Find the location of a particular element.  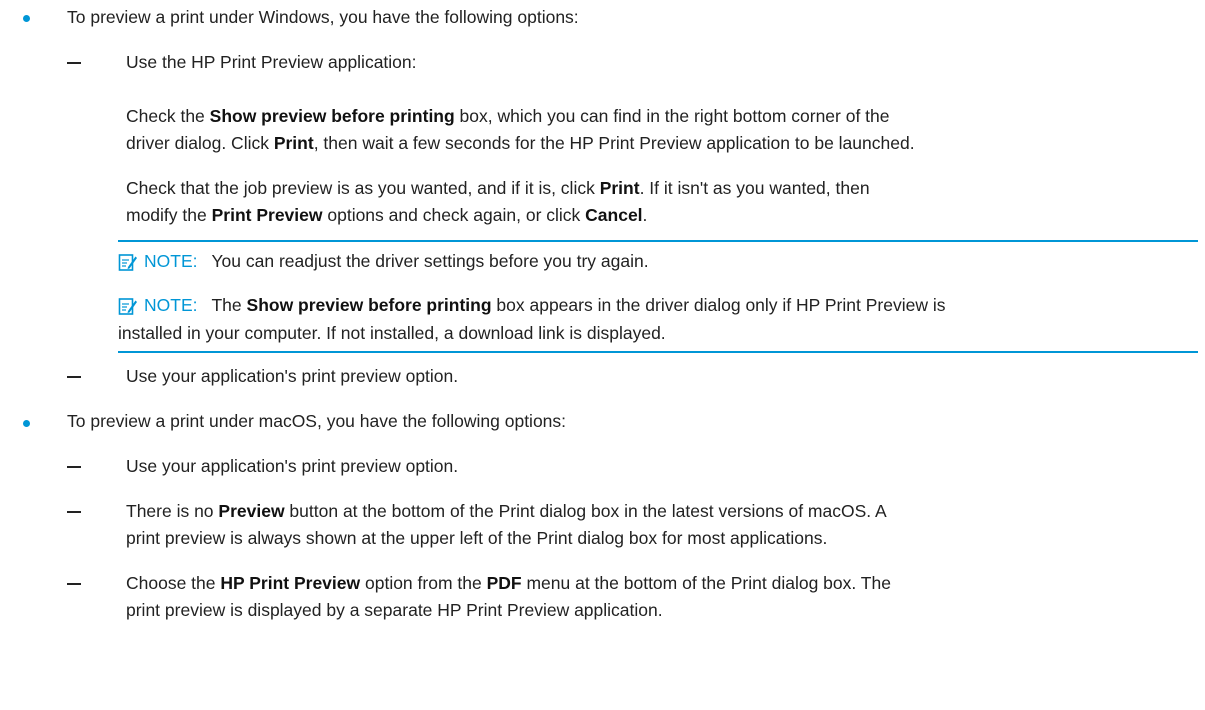

bold-term: Print Preview is located at coordinates (267, 215).